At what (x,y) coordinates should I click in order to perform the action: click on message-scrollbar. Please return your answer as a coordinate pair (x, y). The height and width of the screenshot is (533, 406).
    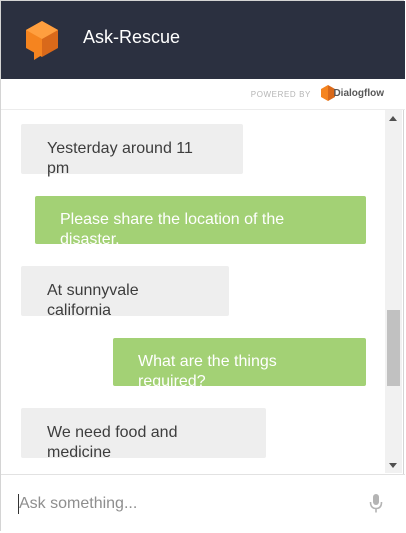
    Looking at the image, I should click on (393, 291).